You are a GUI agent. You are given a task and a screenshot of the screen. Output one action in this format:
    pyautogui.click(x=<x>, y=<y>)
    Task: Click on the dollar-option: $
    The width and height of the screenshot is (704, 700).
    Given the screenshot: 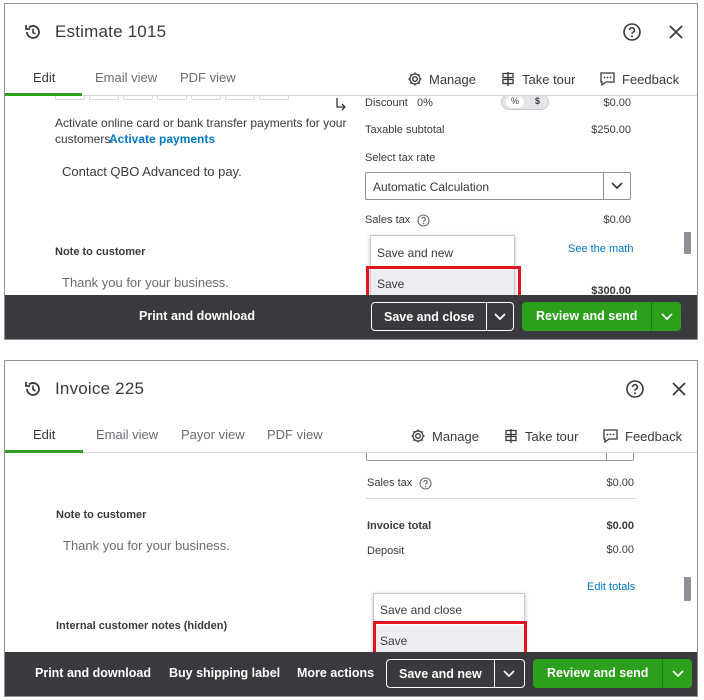 What is the action you would take?
    pyautogui.click(x=537, y=101)
    